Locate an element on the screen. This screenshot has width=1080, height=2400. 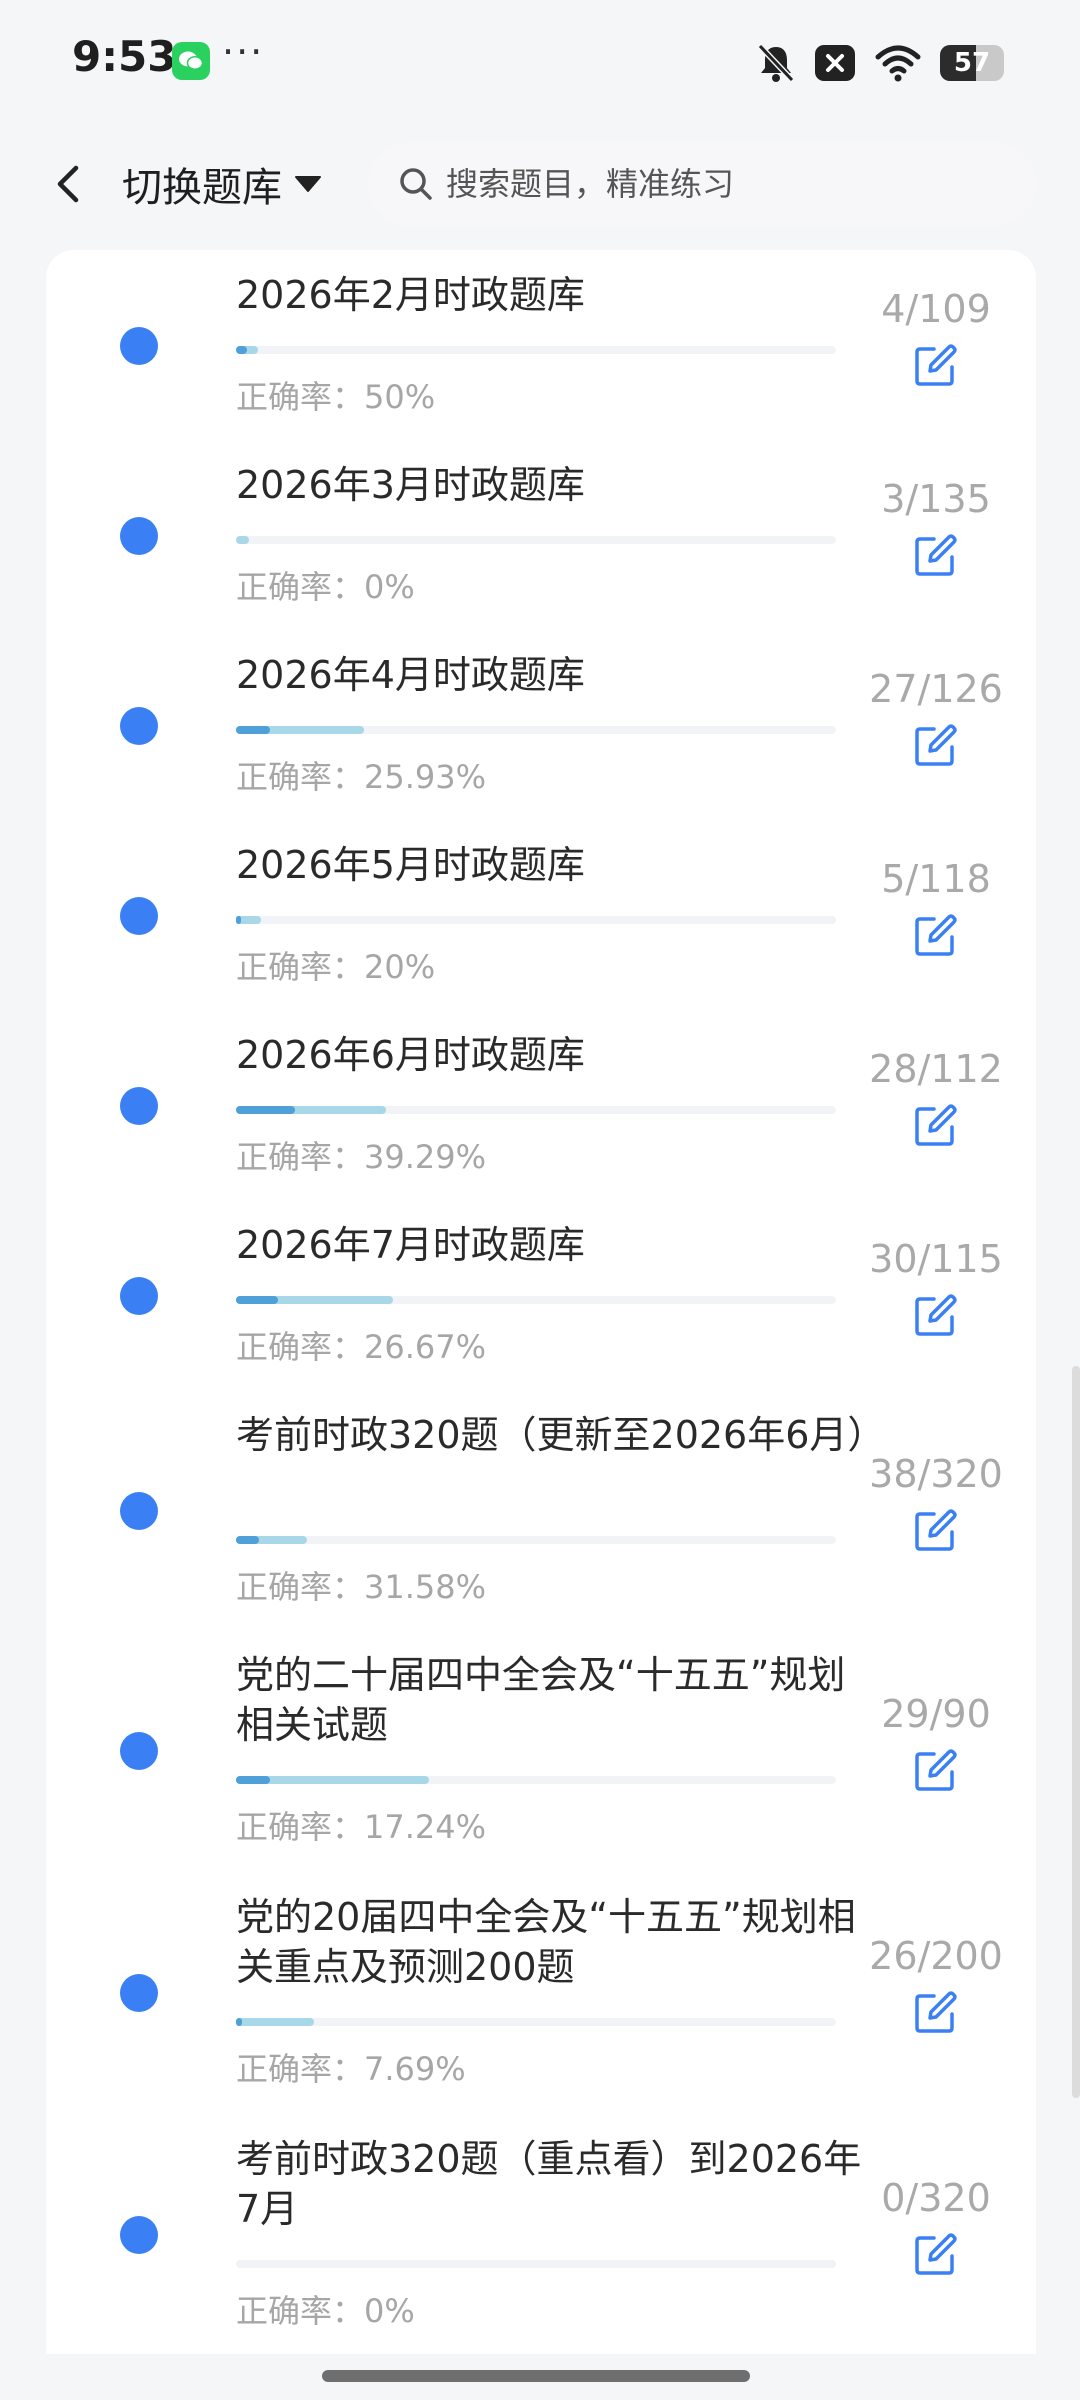
bank-row: 2026年6月时政题库 正确率：39.29% 28/112 is located at coordinates (541, 1106).